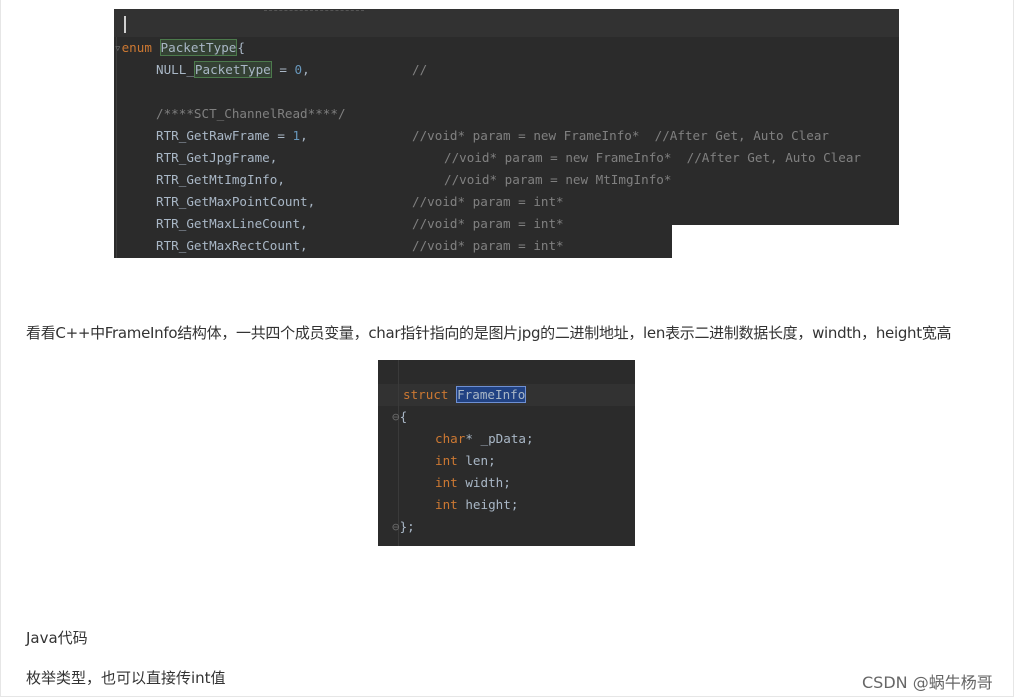  I want to click on field-len: len;, so click(476, 460).